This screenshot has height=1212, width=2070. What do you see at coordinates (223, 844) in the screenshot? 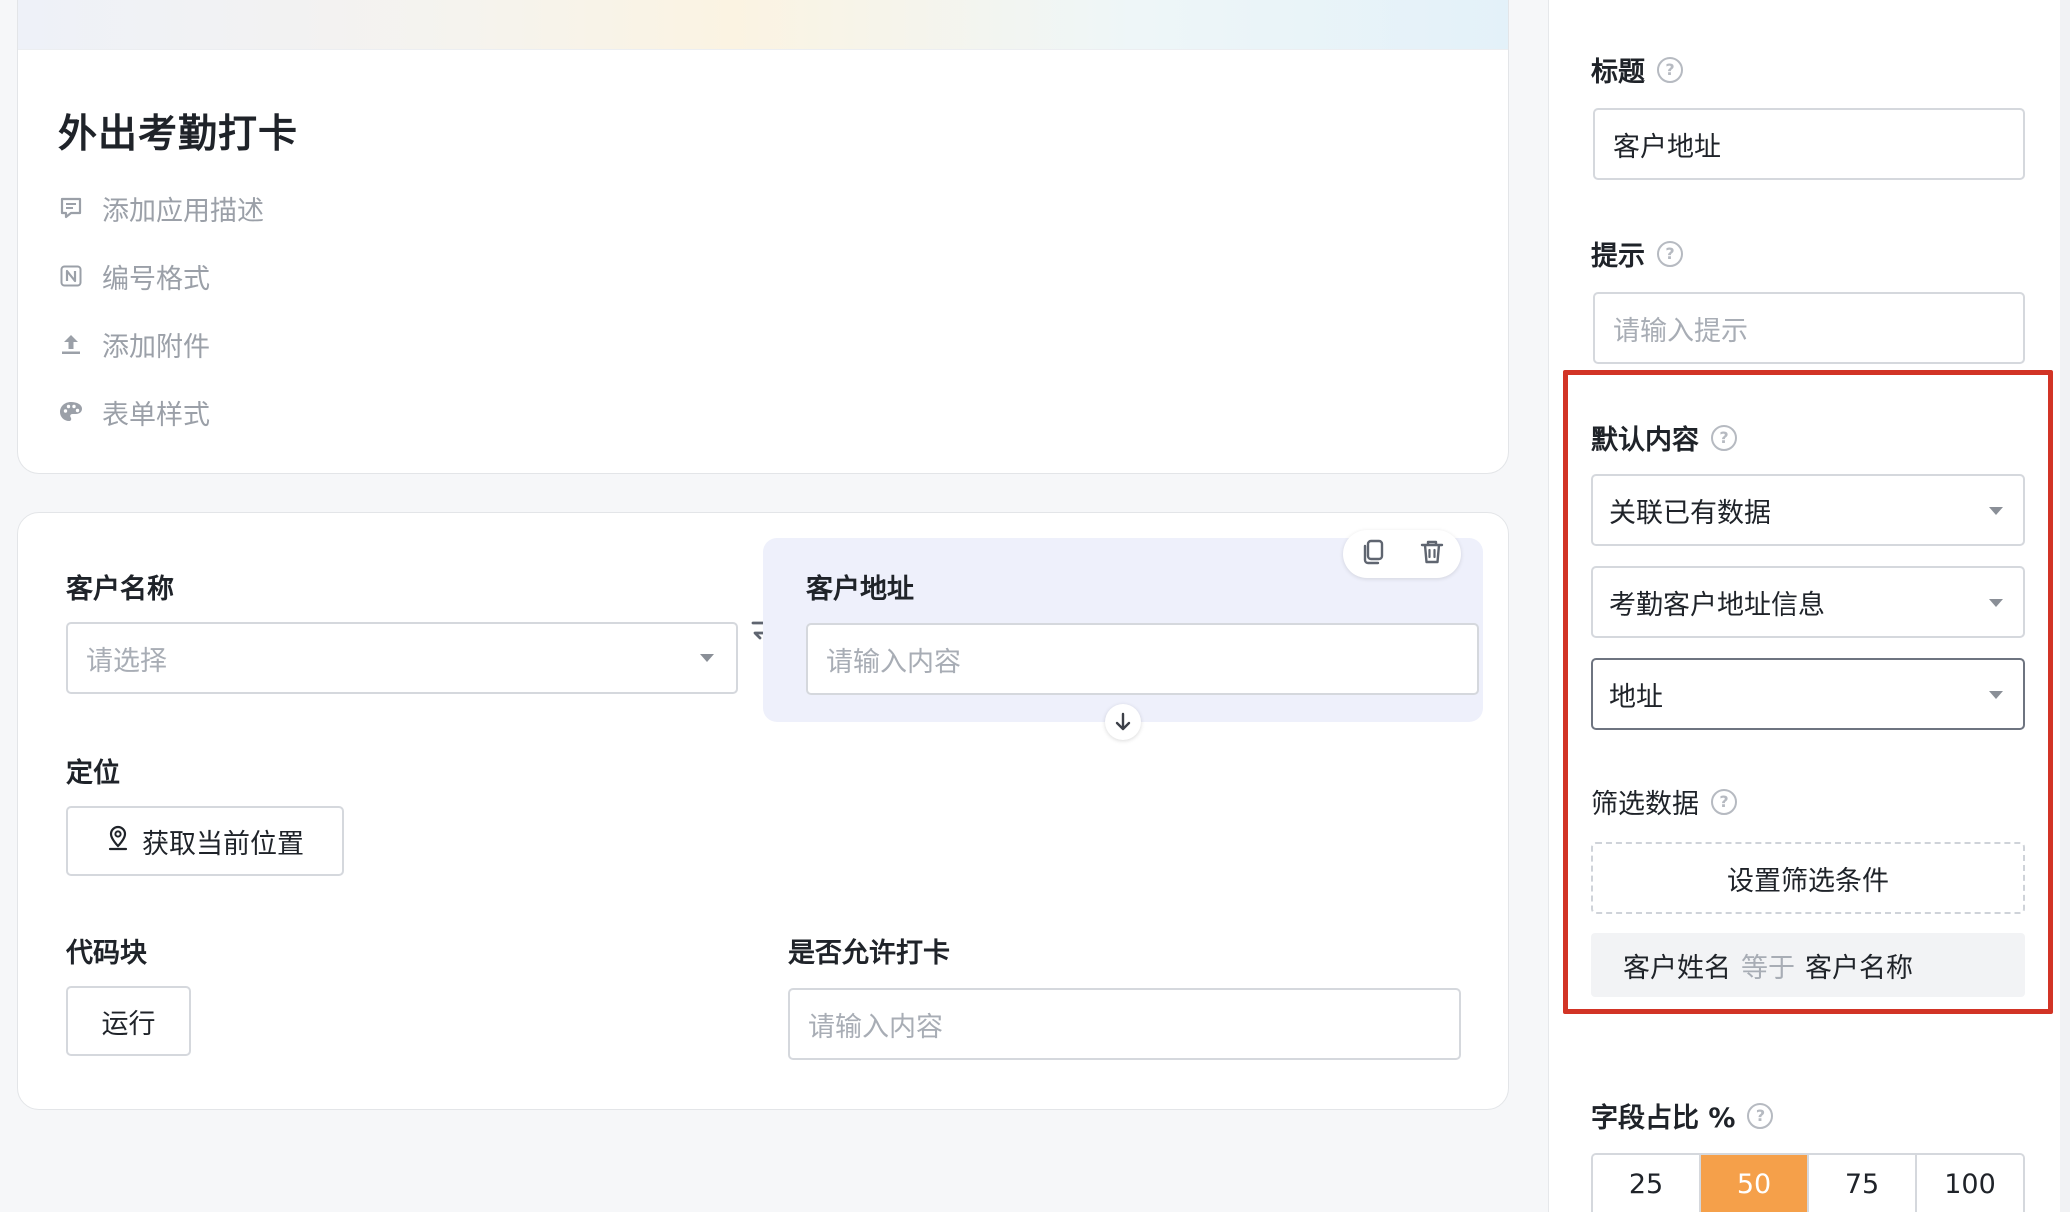
I see `get-location-label: 获取当前位置` at bounding box center [223, 844].